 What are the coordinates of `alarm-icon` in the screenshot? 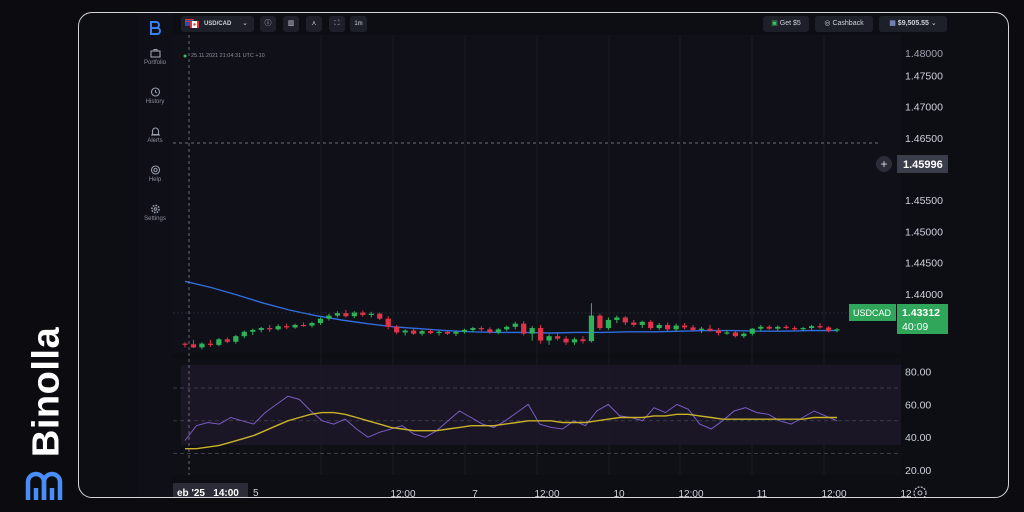 It's located at (155, 131).